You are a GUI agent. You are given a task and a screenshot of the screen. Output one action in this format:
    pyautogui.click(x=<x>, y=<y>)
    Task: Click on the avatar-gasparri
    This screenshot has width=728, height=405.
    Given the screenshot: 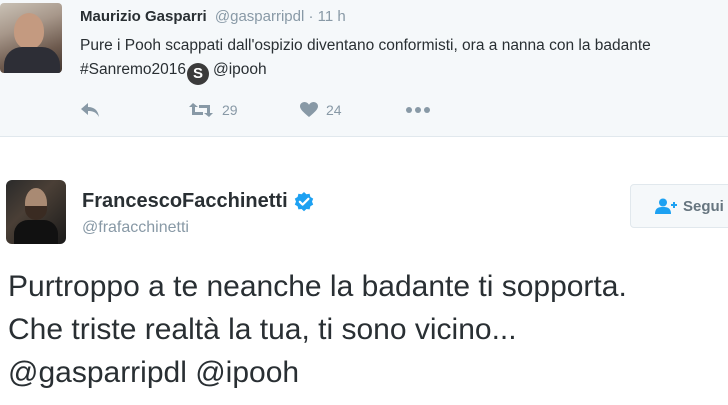 What is the action you would take?
    pyautogui.click(x=31, y=38)
    